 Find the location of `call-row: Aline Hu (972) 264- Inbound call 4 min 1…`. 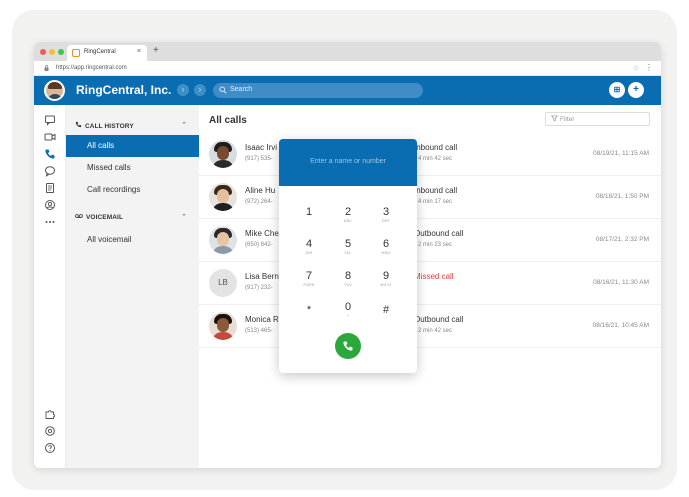

call-row: Aline Hu (972) 264- Inbound call 4 min 1… is located at coordinates (430, 197).